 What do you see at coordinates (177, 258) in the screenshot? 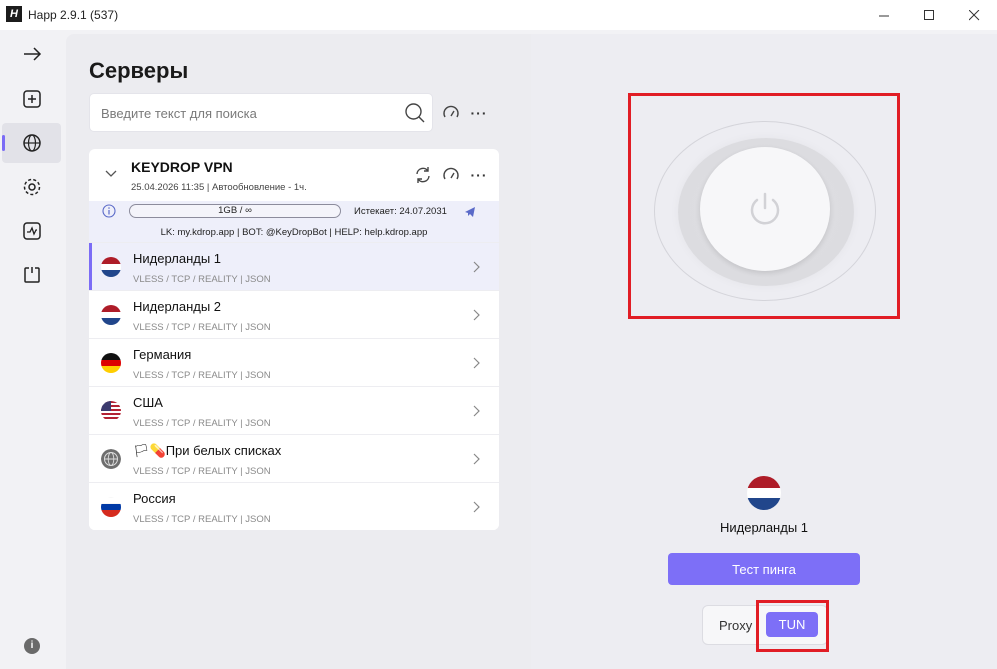
I see `server-name: Нидерланды 1` at bounding box center [177, 258].